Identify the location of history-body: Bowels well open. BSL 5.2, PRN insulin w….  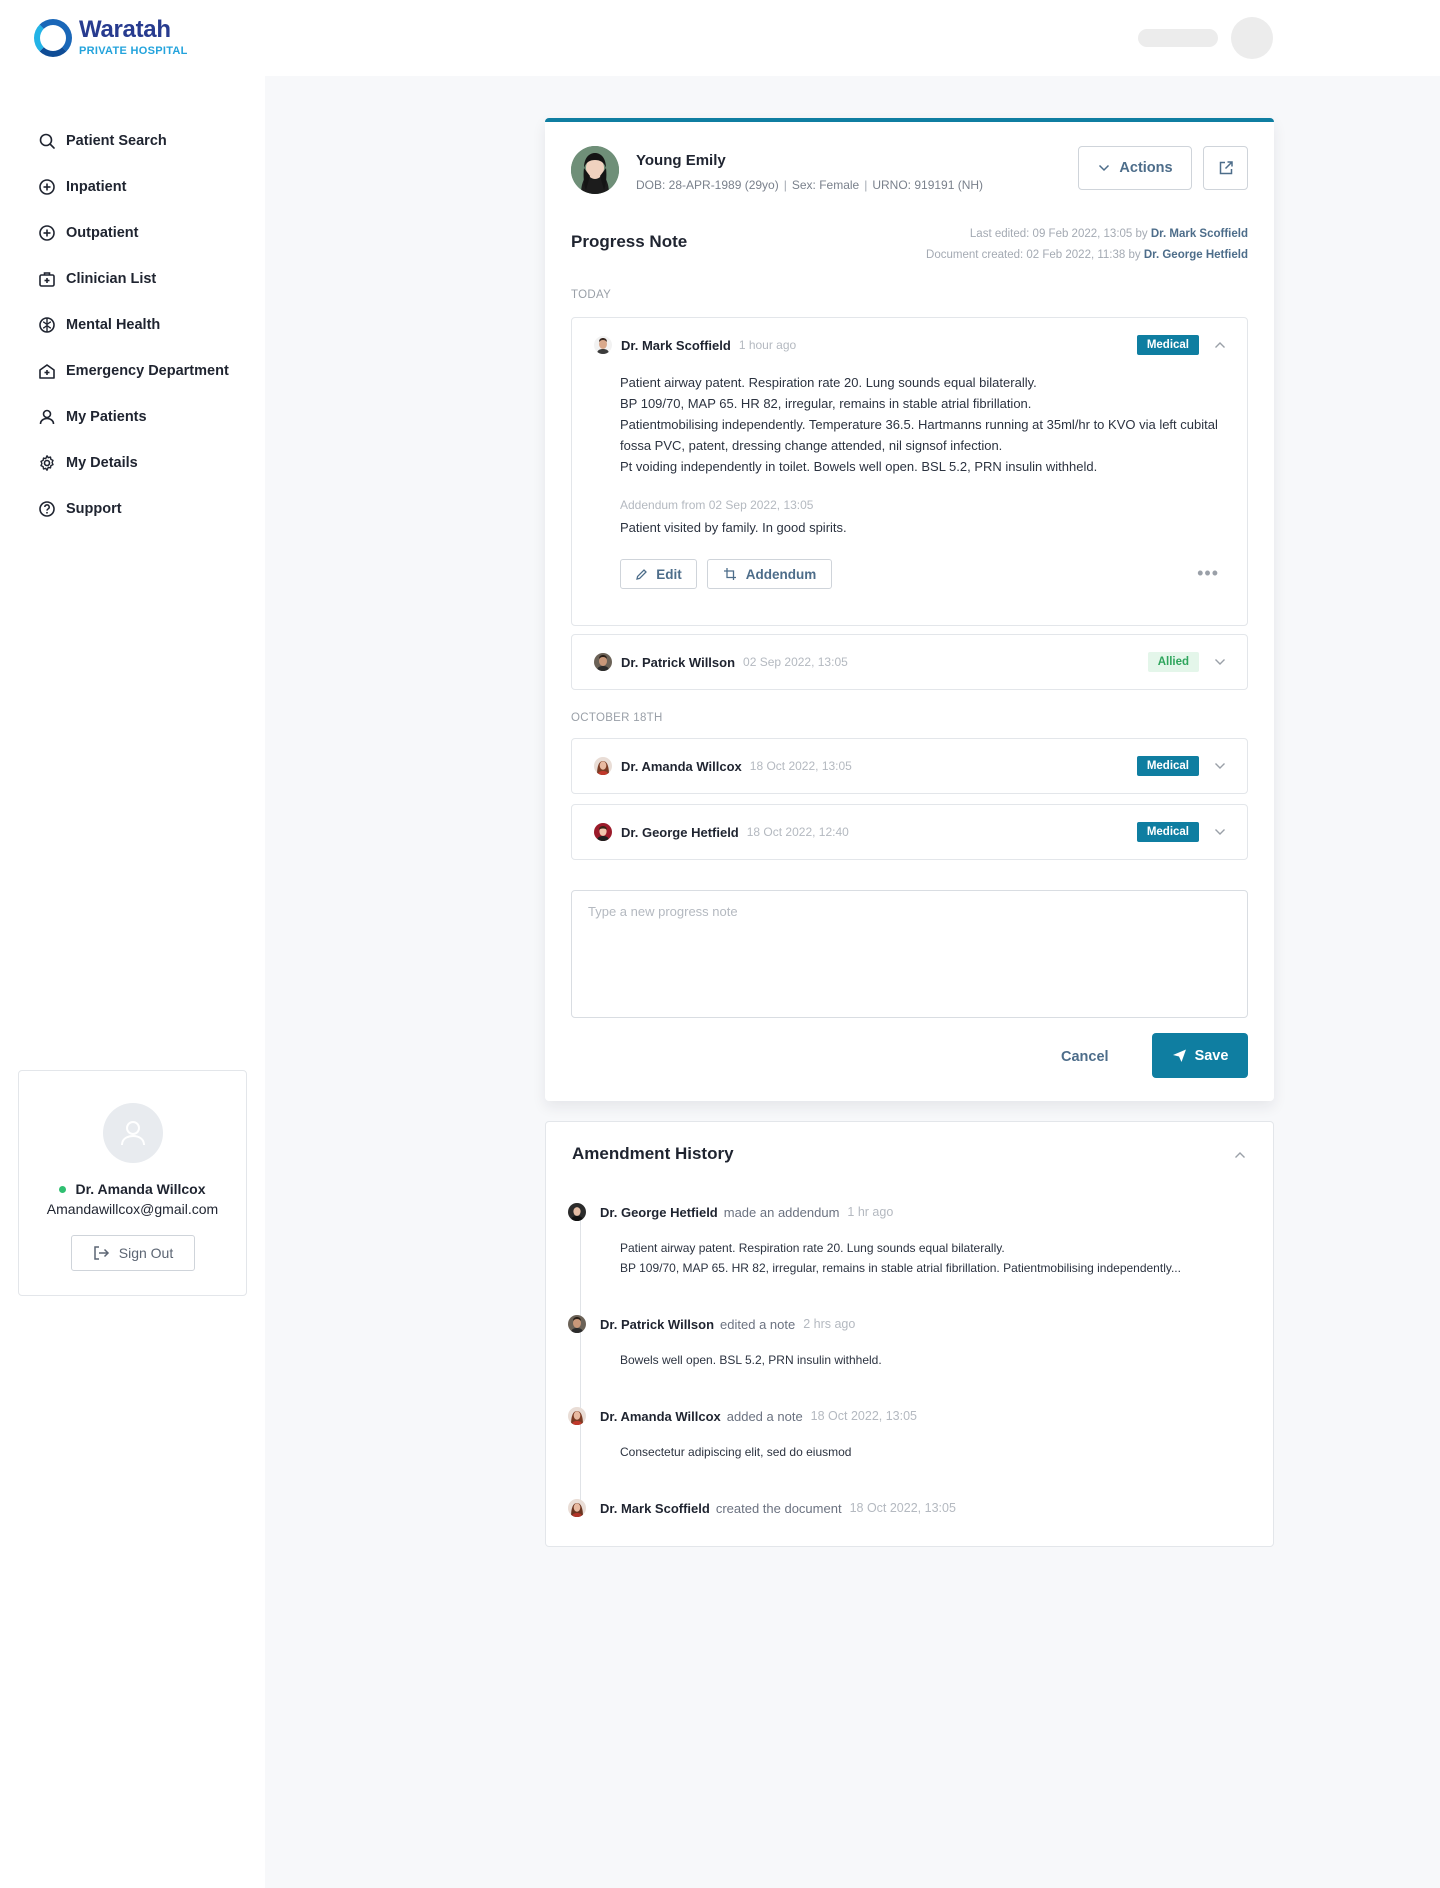
(920, 1360).